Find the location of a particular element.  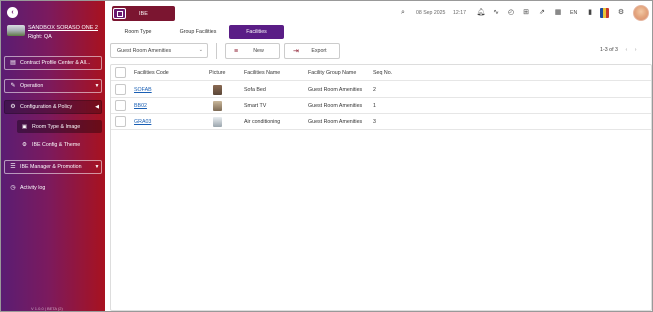

chevron-left-icon: ‹ is located at coordinates (626, 50).